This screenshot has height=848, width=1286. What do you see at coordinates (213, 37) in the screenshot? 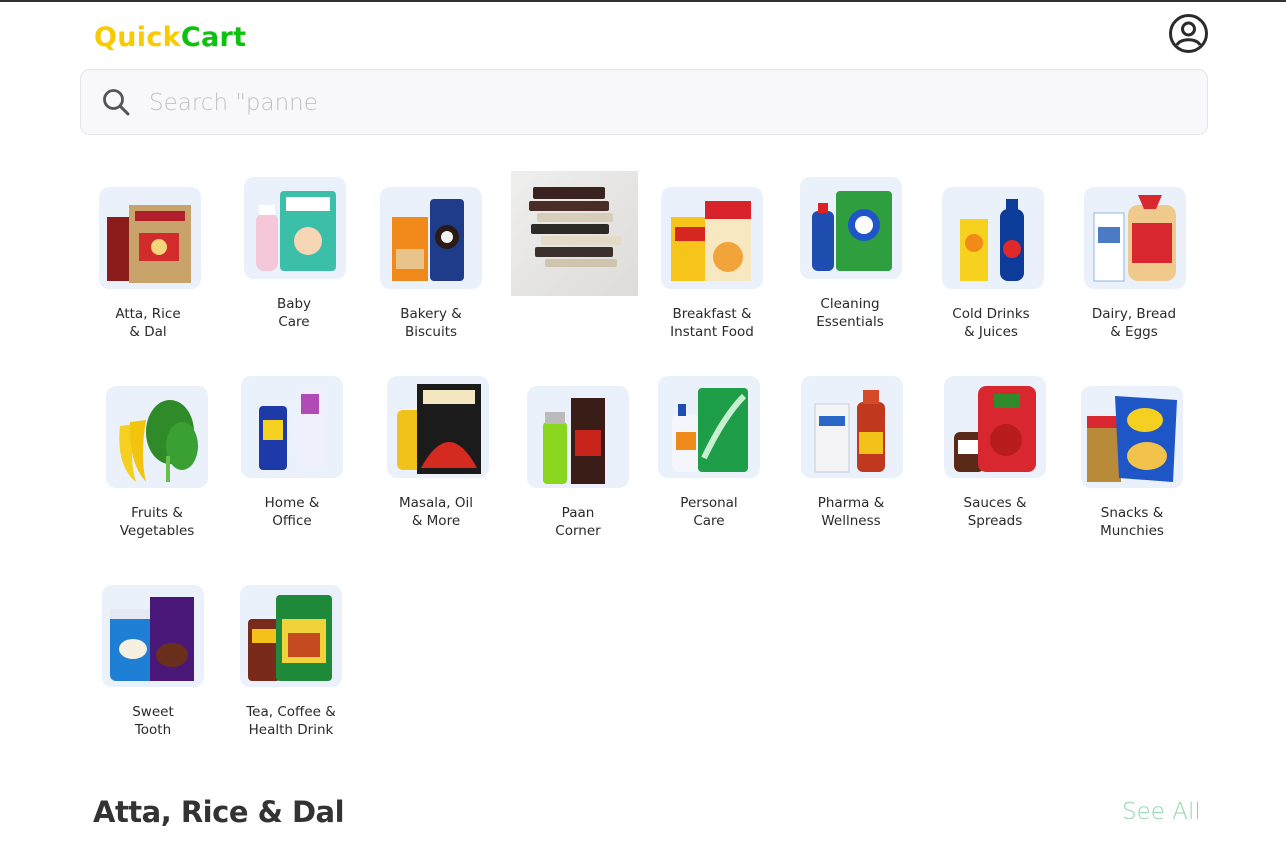
I see `logo-cart: Cart` at bounding box center [213, 37].